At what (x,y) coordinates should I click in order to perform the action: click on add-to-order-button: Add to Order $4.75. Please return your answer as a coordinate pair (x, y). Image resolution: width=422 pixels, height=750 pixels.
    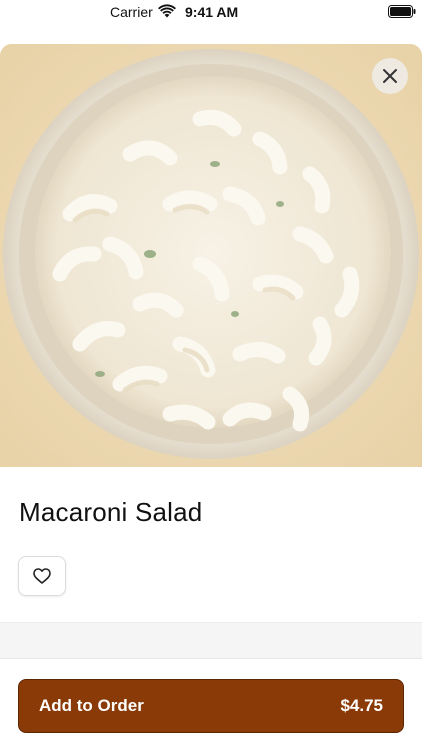
    Looking at the image, I should click on (211, 706).